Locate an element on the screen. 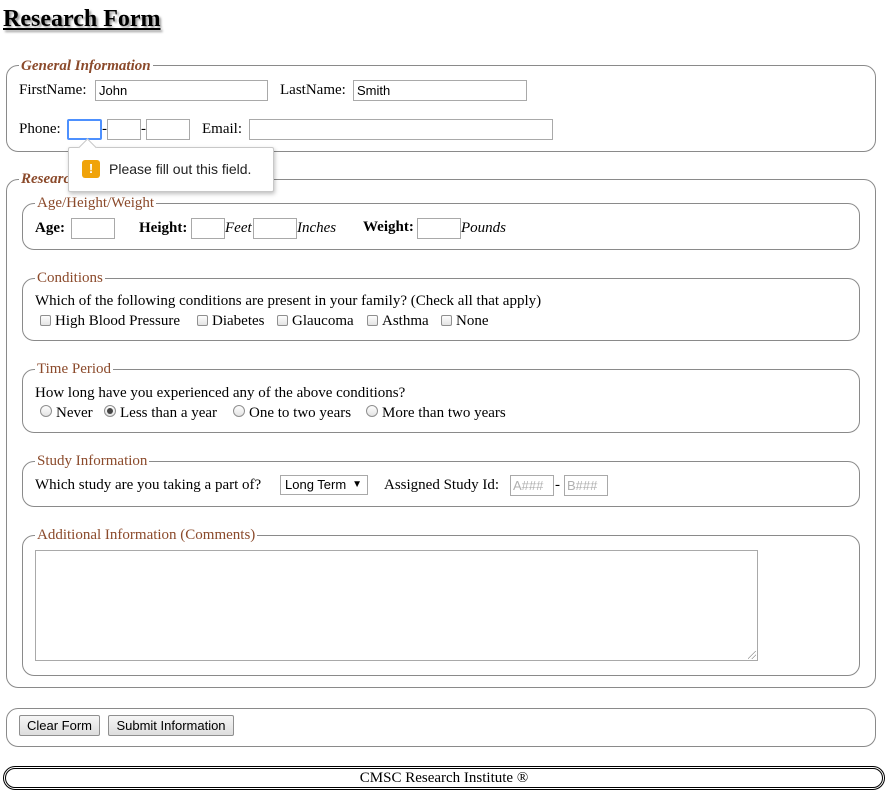 This screenshot has width=896, height=802. resize-handle-icon is located at coordinates (752, 655).